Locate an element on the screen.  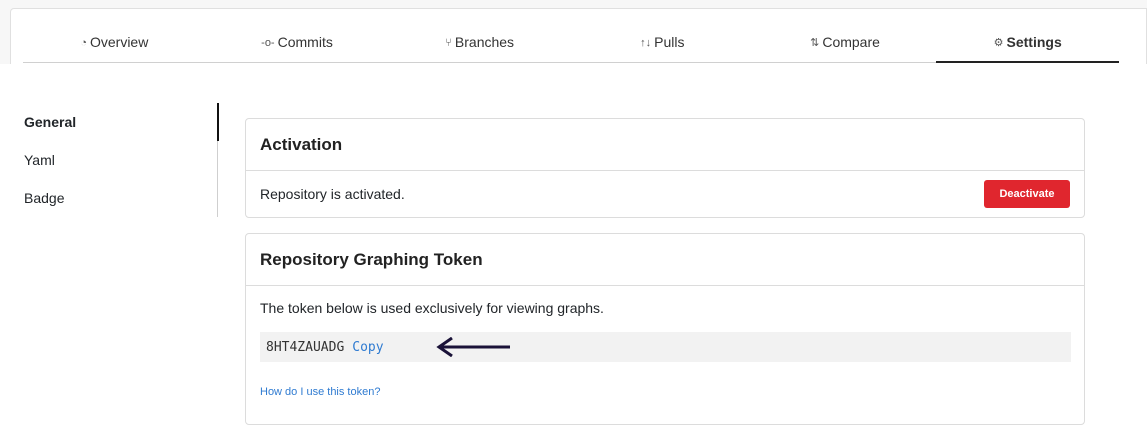
pull-request-icon: ↑↓ is located at coordinates (646, 43).